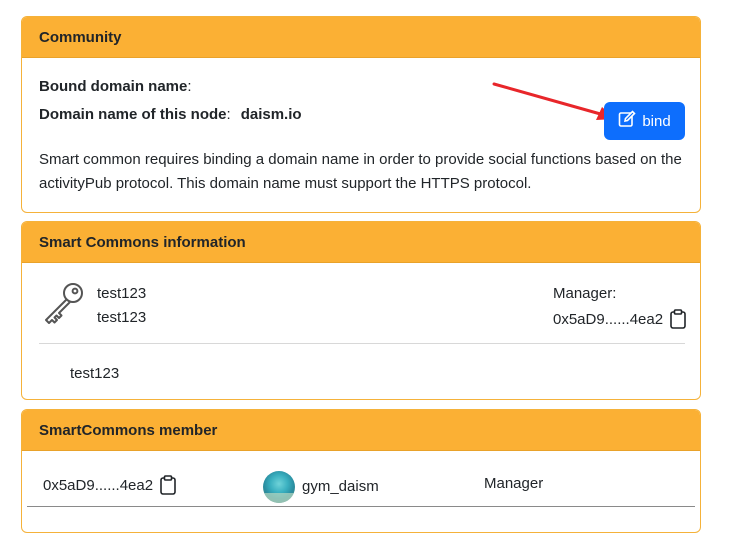  What do you see at coordinates (362, 343) in the screenshot?
I see `info-divider` at bounding box center [362, 343].